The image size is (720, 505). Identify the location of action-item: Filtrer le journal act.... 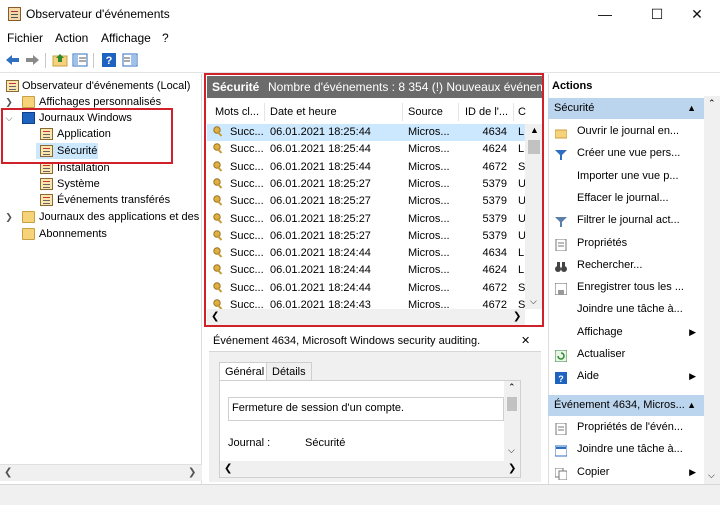
(626, 220).